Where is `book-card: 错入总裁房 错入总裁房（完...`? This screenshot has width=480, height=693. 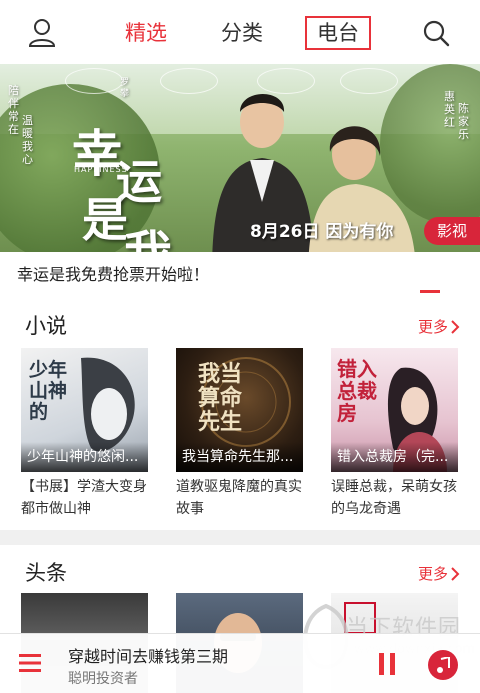 book-card: 错入总裁房 错入总裁房（完... is located at coordinates (394, 410).